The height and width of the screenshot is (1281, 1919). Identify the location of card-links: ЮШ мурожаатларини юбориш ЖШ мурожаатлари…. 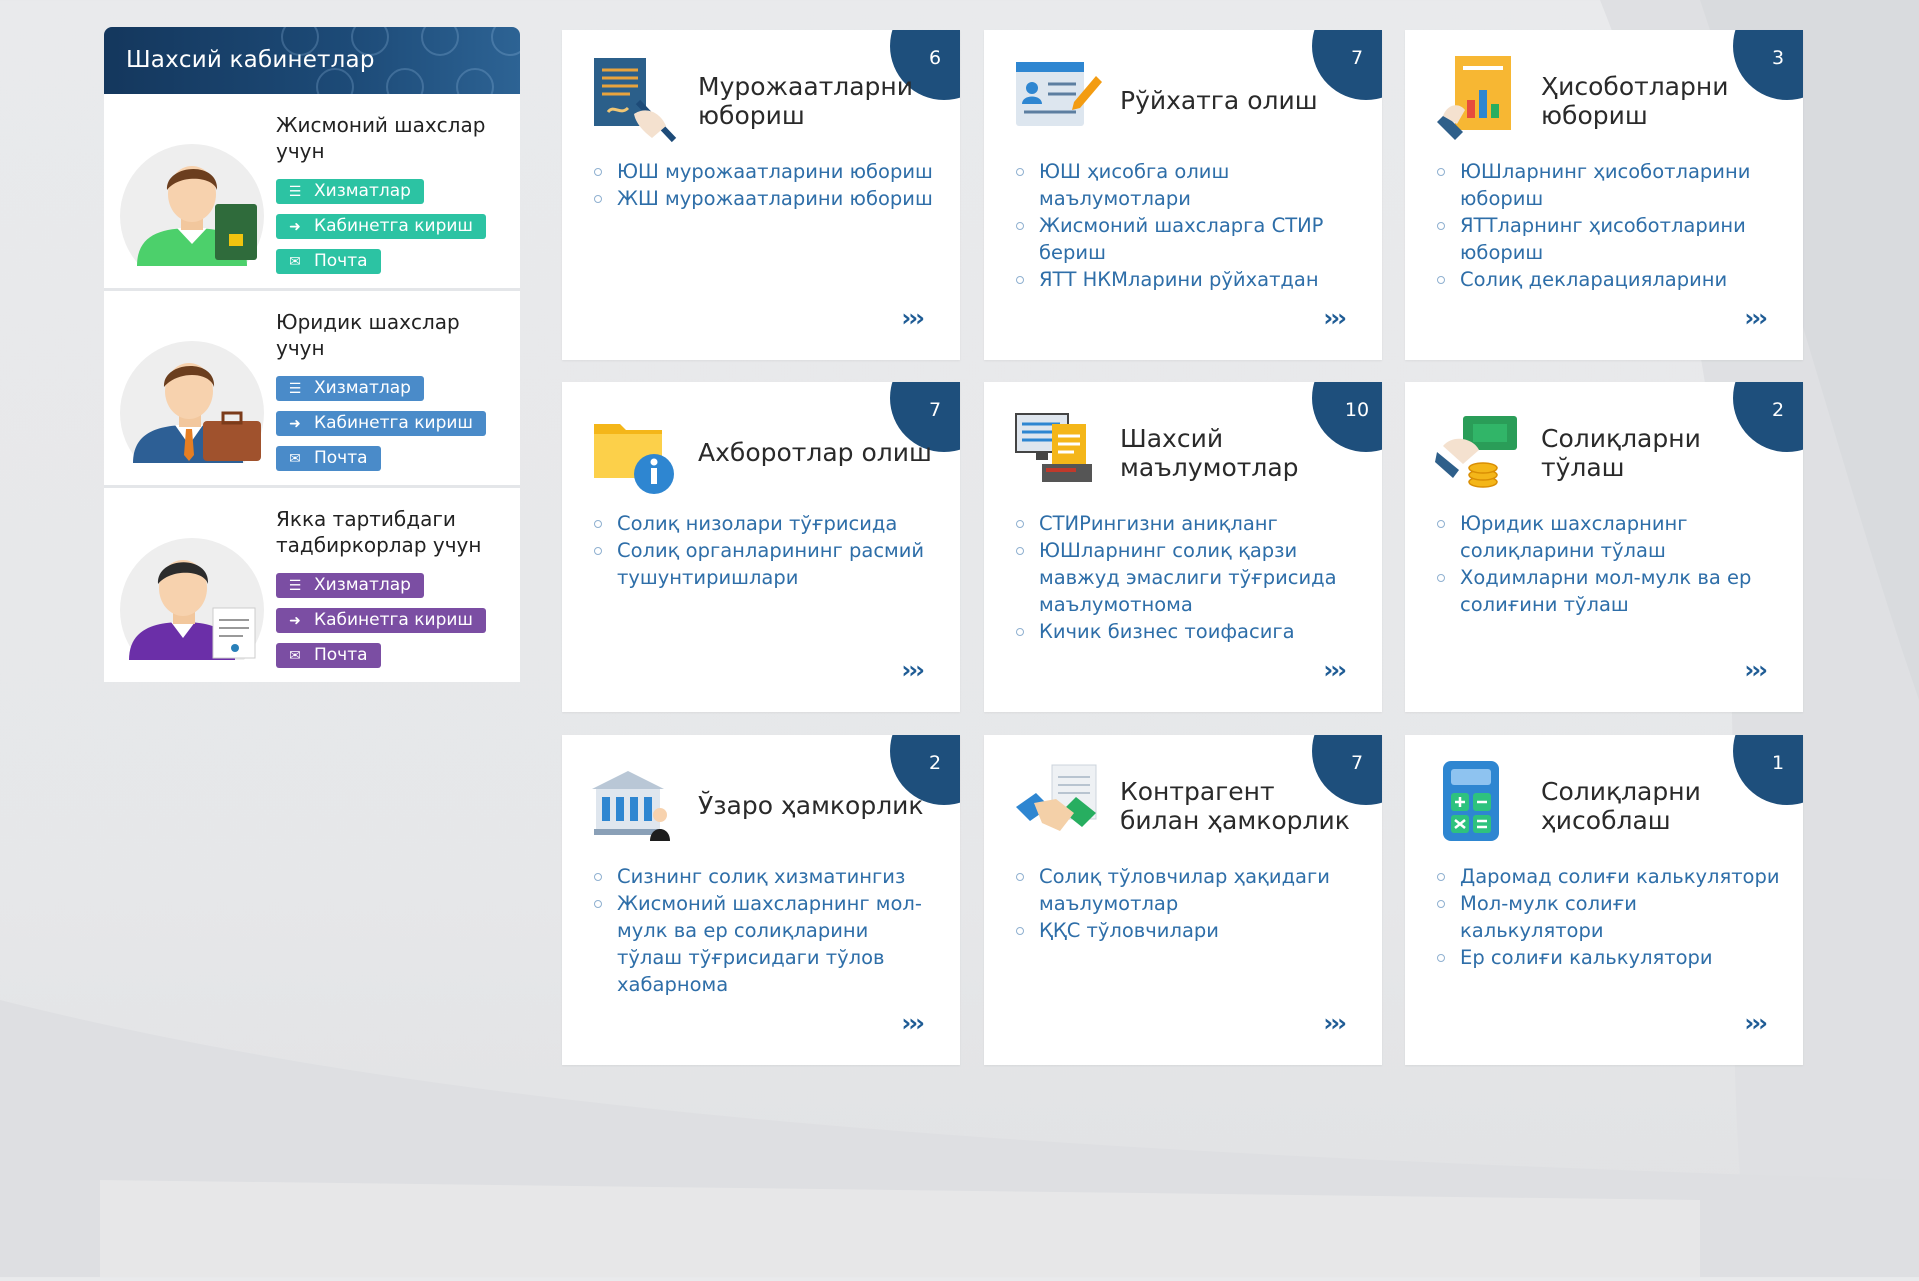
(764, 185).